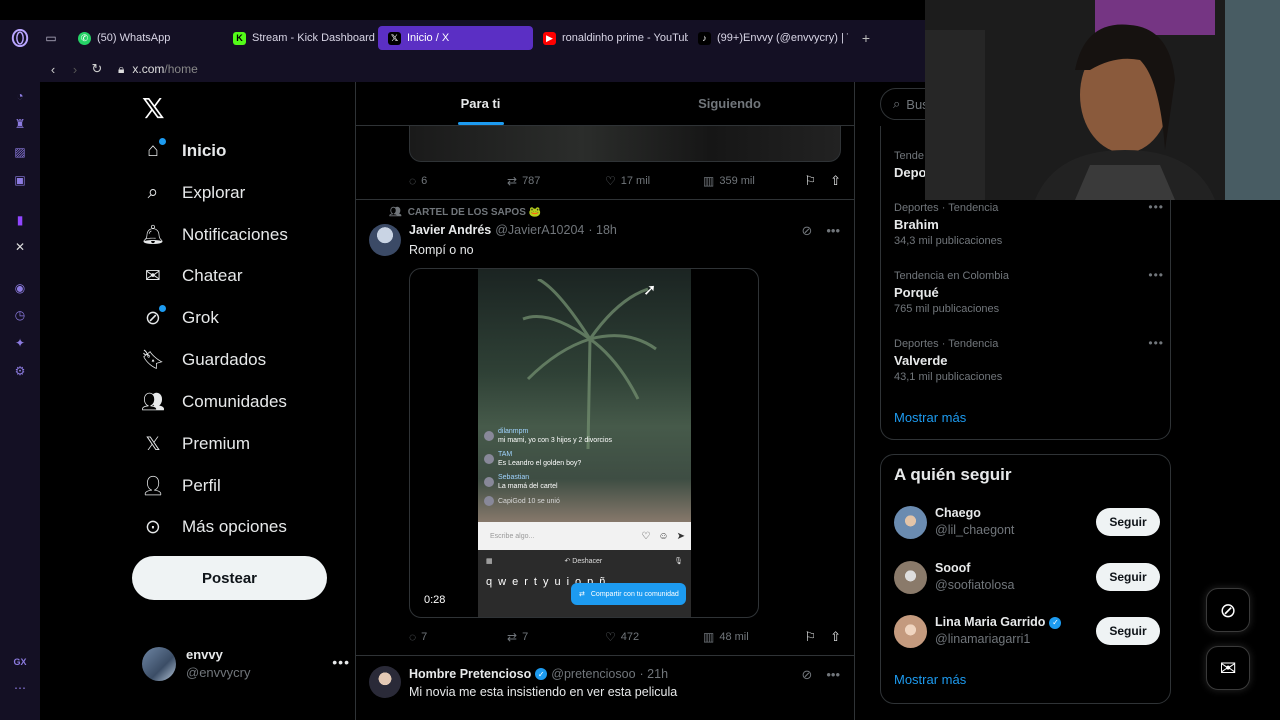  Describe the element at coordinates (465, 212) in the screenshot. I see `community-label: 👥︎ CARTEL DE LOS SAPOS 🐸` at that location.